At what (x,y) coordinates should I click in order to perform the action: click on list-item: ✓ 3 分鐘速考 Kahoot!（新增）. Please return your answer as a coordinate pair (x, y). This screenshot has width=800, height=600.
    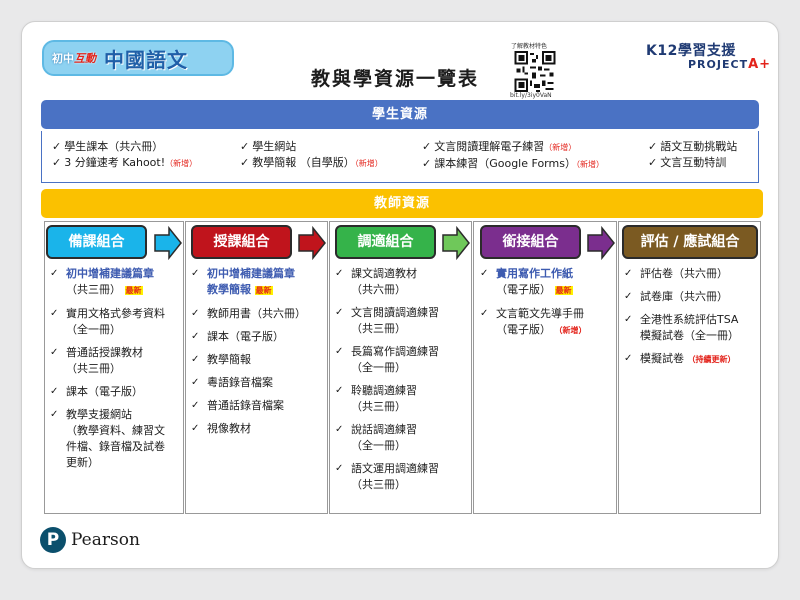
    Looking at the image, I should click on (125, 162).